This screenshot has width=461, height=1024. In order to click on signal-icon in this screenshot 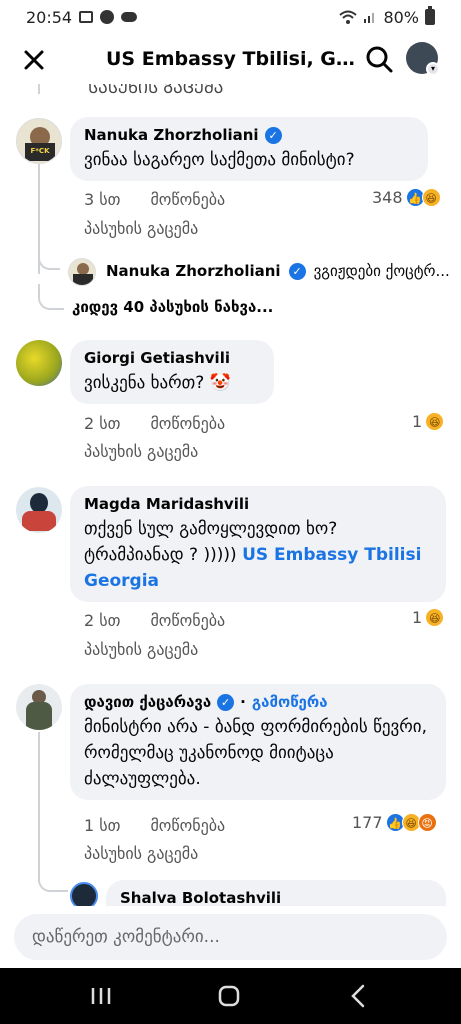, I will do `click(369, 18)`.